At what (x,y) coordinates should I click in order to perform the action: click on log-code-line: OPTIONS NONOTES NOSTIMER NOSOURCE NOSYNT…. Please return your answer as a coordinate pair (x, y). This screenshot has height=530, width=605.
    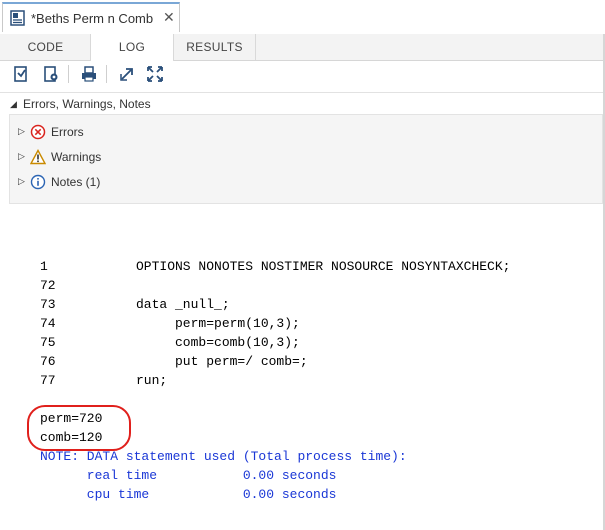
    Looking at the image, I should click on (323, 266).